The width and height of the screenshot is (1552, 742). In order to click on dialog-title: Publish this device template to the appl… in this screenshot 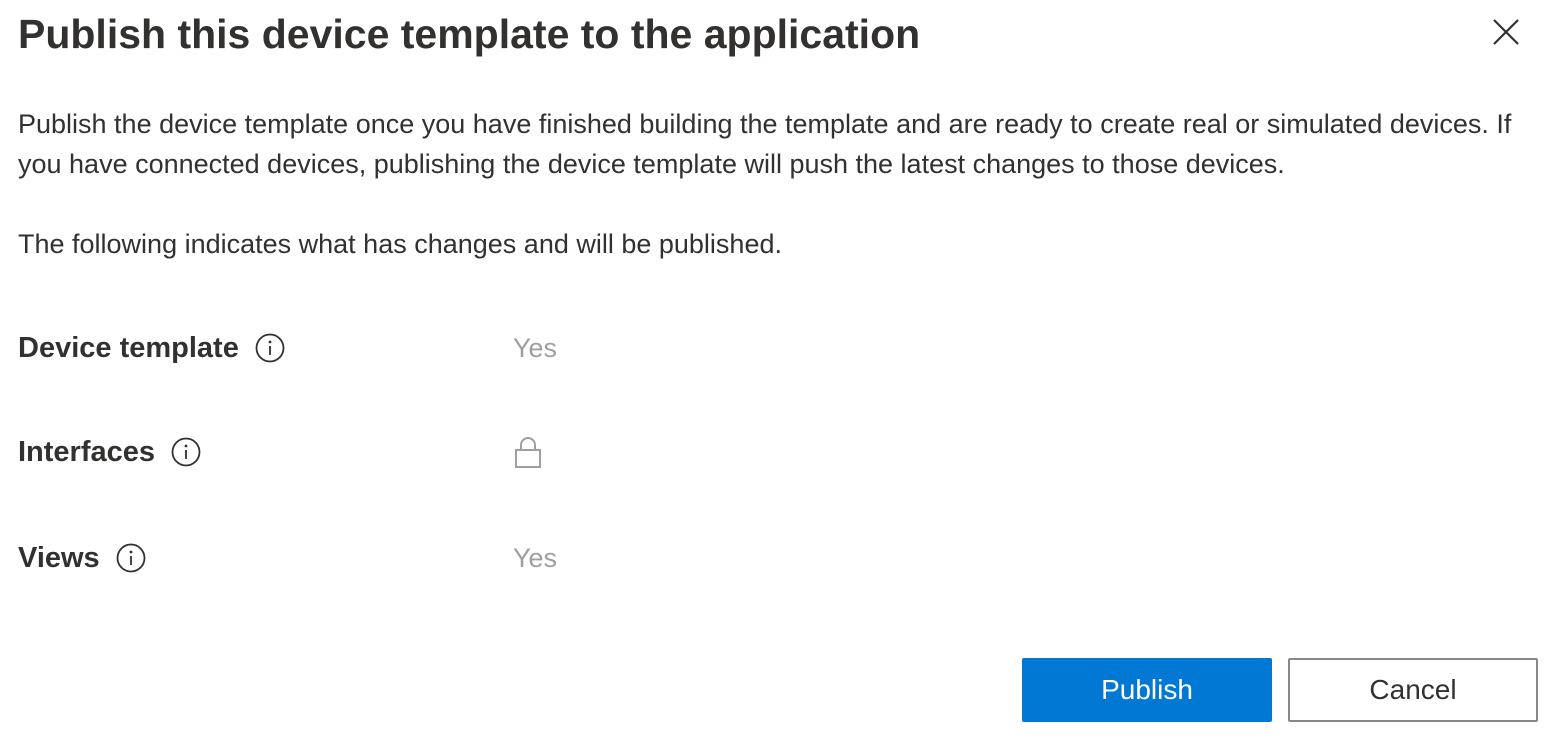, I will do `click(469, 34)`.